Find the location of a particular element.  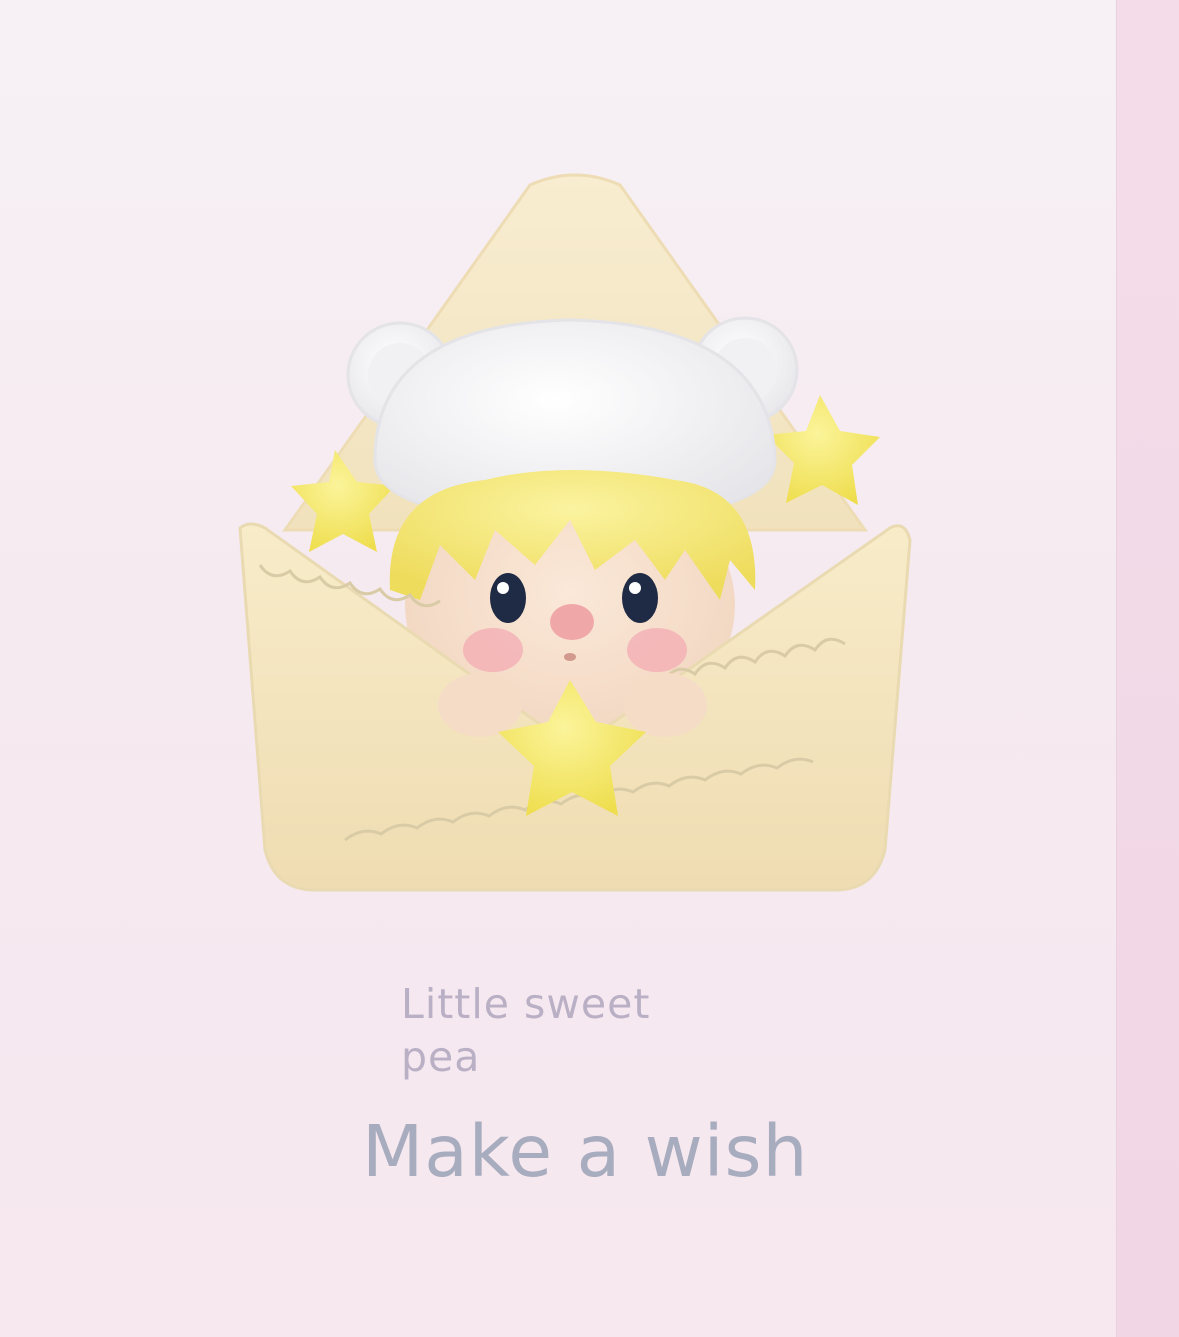

pink-side-strip is located at coordinates (1147, 668).